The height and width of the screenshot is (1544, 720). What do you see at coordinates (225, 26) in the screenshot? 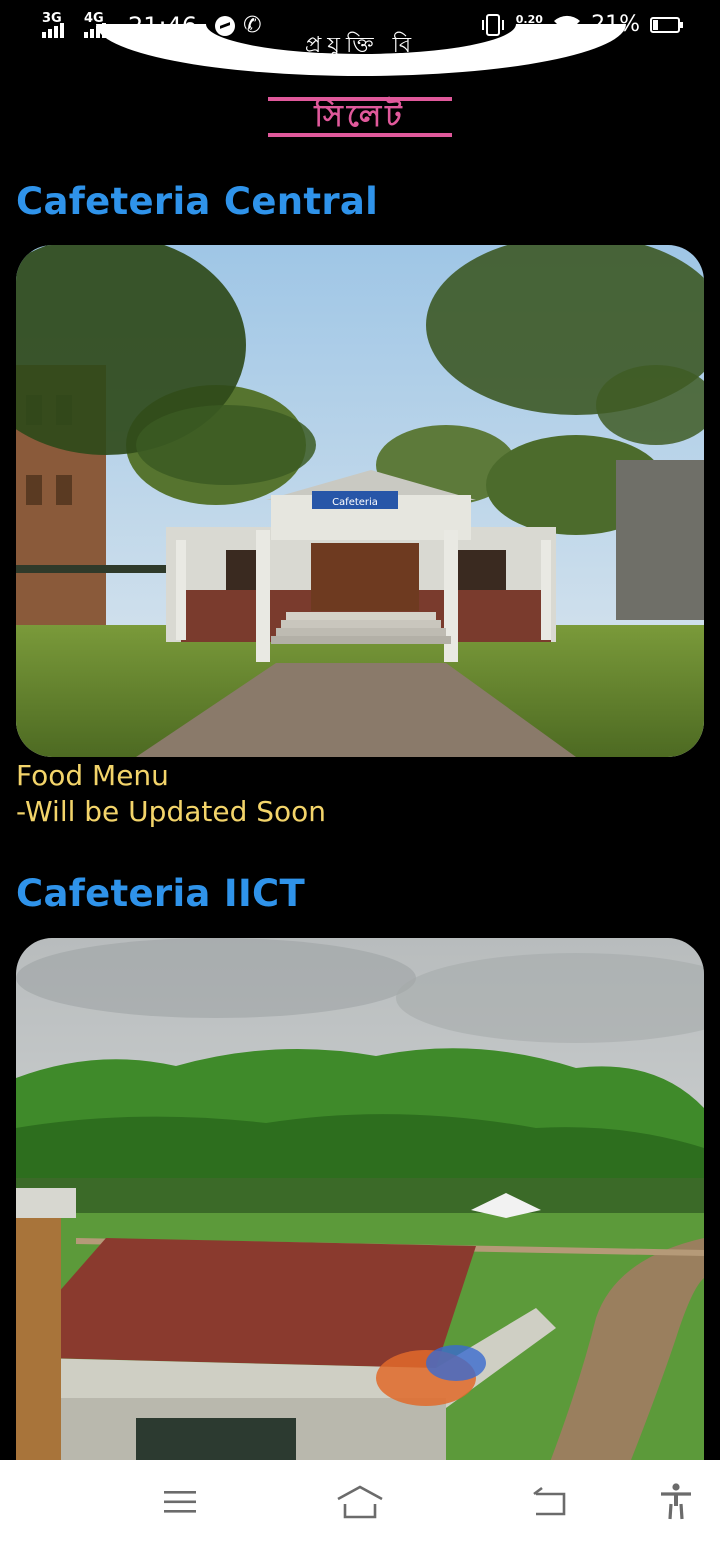
I see `messenger-icon` at bounding box center [225, 26].